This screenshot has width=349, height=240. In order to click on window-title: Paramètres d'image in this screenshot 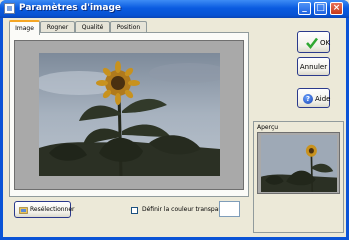, I will do `click(70, 8)`.